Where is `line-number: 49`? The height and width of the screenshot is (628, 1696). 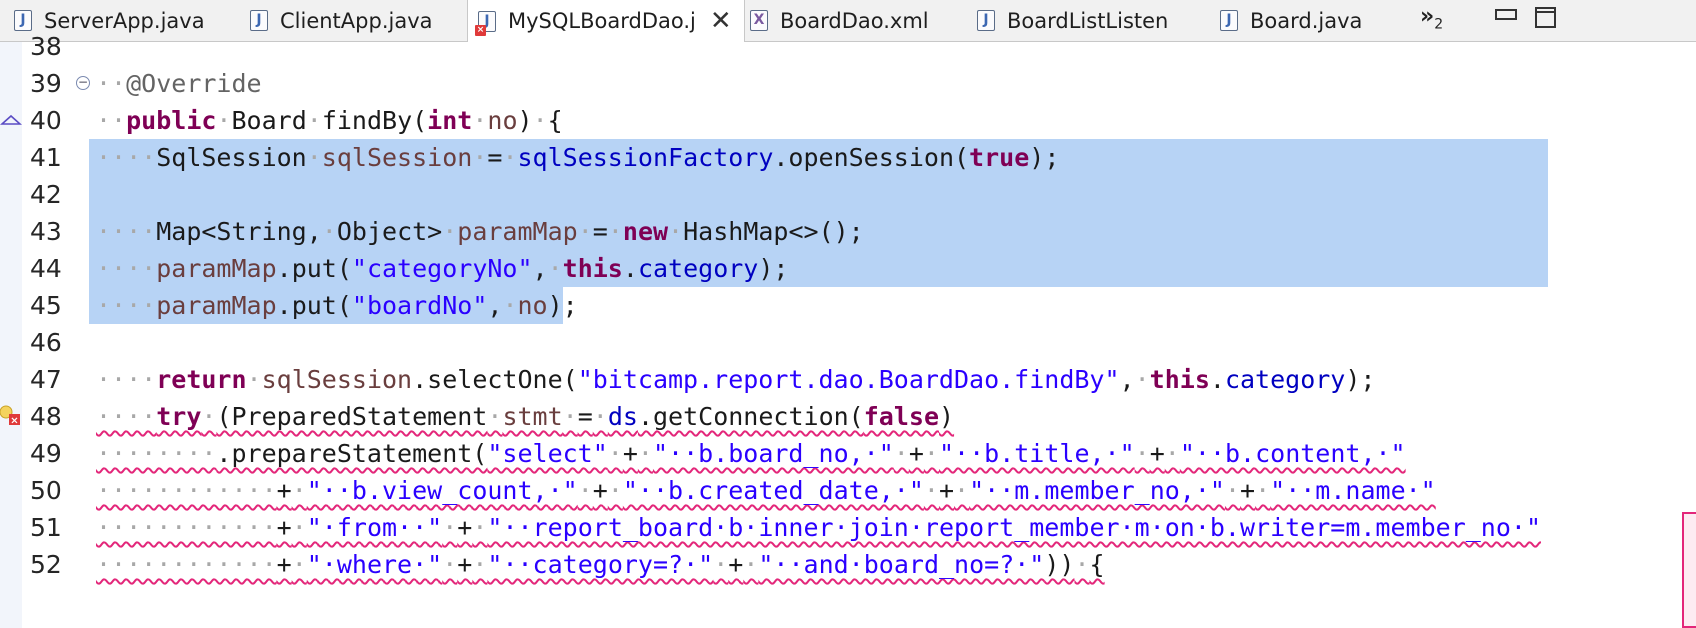
line-number: 49 is located at coordinates (46, 453).